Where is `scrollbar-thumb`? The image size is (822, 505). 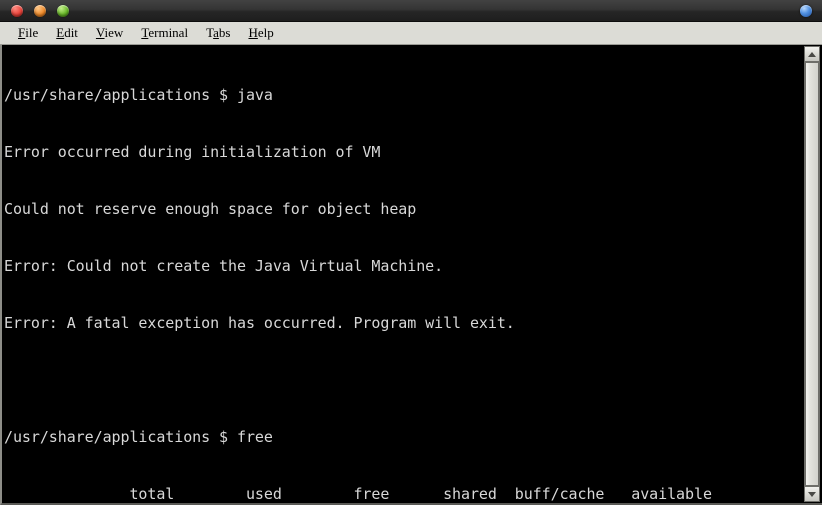 scrollbar-thumb is located at coordinates (812, 274).